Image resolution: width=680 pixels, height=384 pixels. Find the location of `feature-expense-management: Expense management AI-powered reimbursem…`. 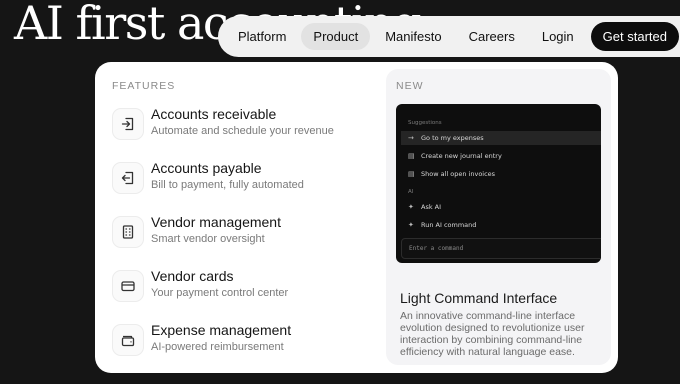

feature-expense-management: Expense management AI-powered reimbursem… is located at coordinates (244, 344).